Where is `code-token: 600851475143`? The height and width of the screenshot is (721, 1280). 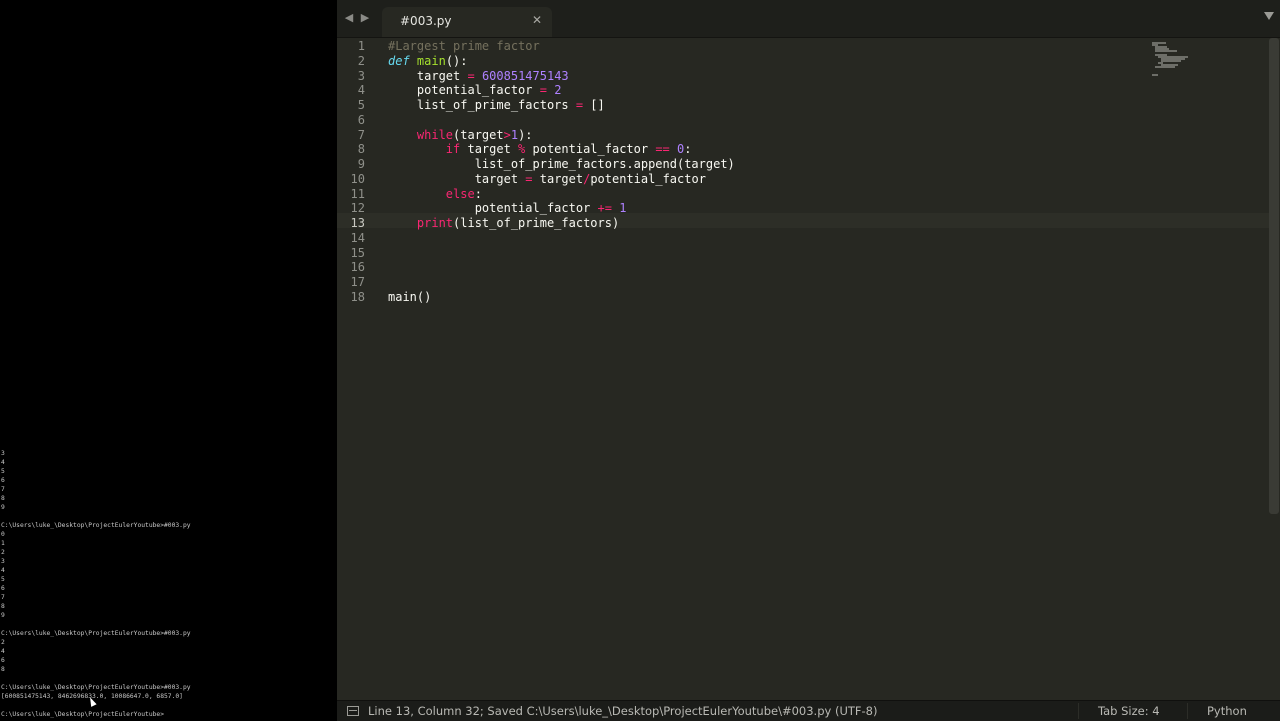 code-token: 600851475143 is located at coordinates (525, 75).